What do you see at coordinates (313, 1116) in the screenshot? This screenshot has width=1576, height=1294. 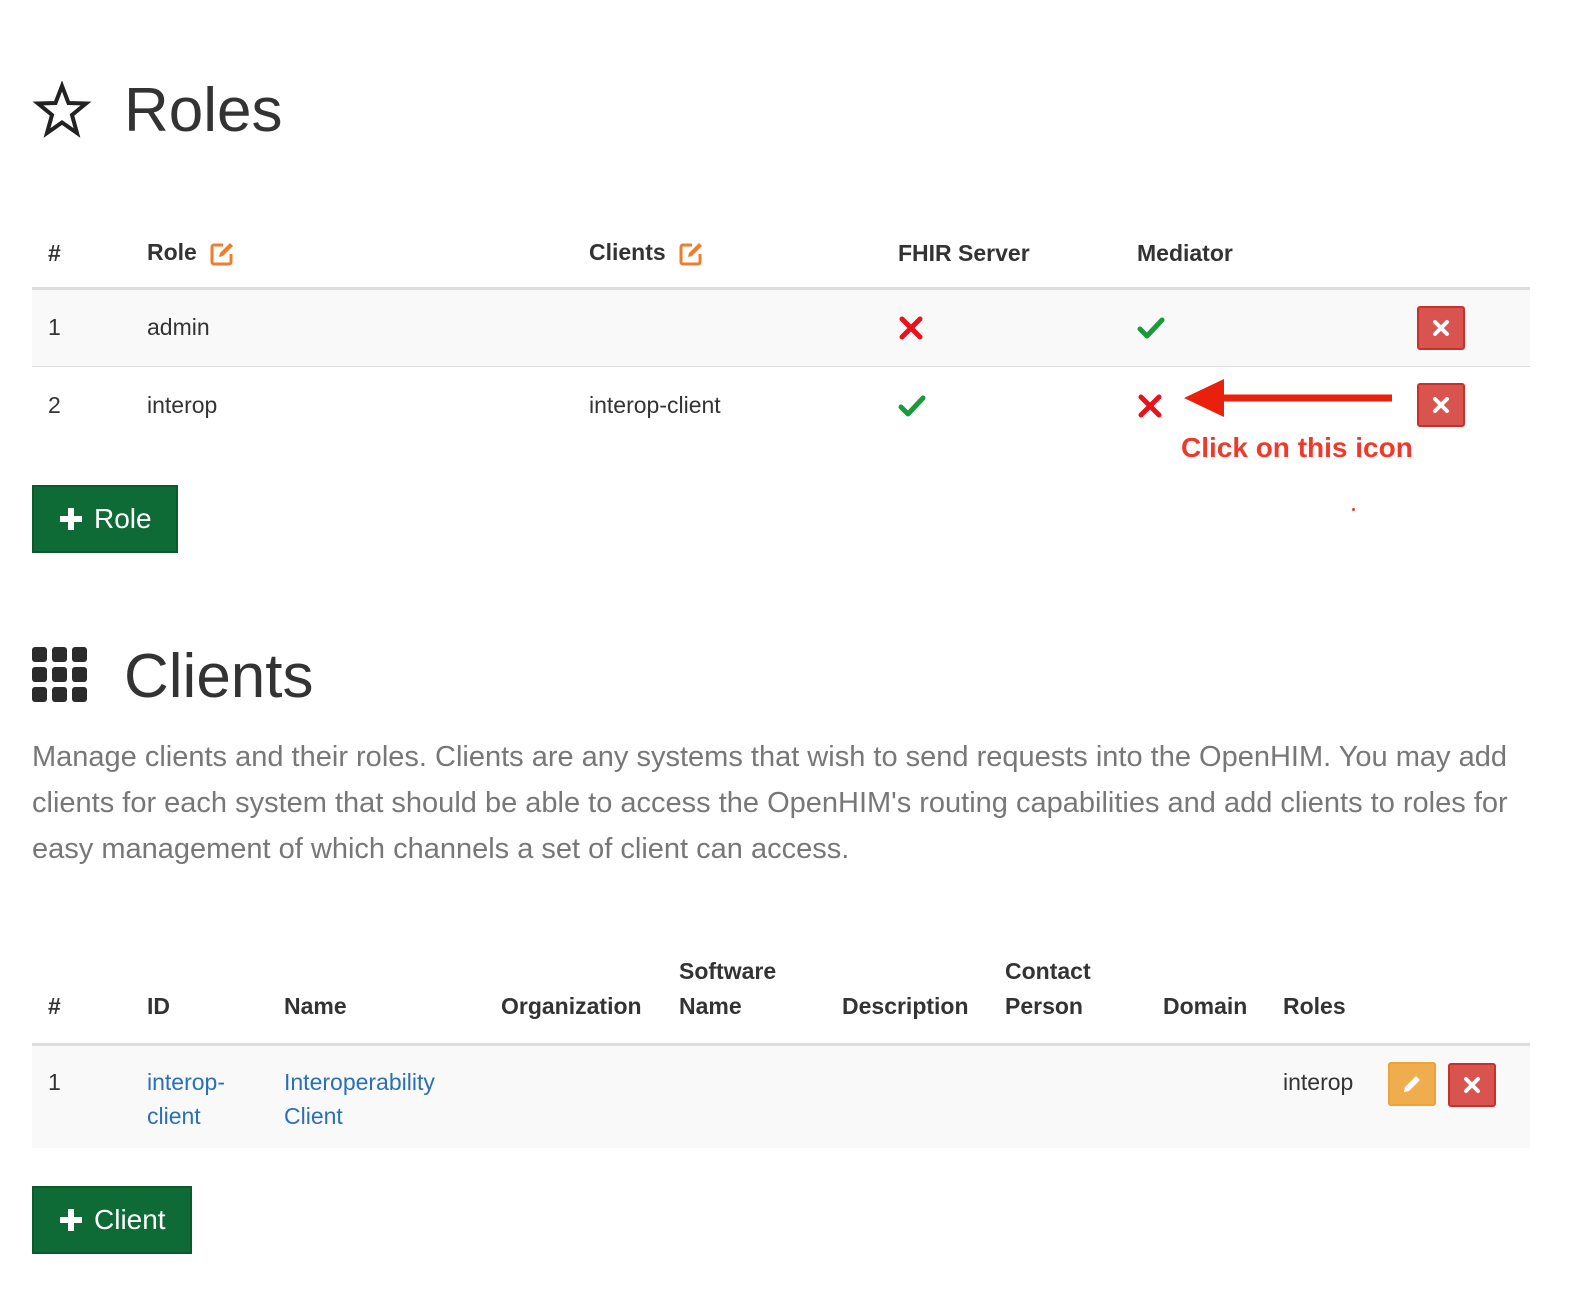 I see `client-name-line2: Client` at bounding box center [313, 1116].